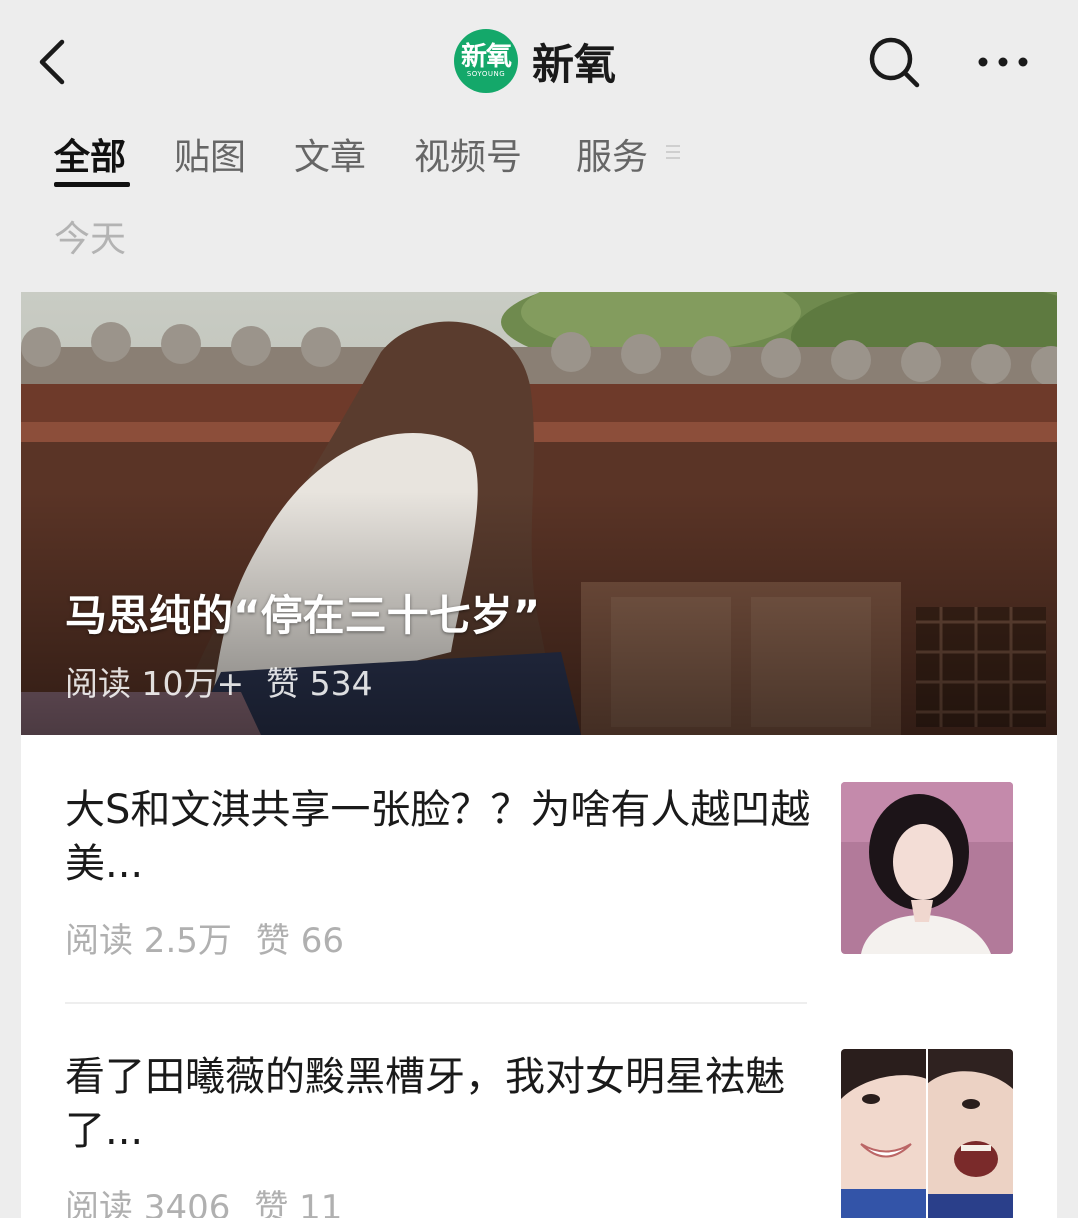 The image size is (1078, 1218). I want to click on like-count: 赞 534, so click(319, 683).